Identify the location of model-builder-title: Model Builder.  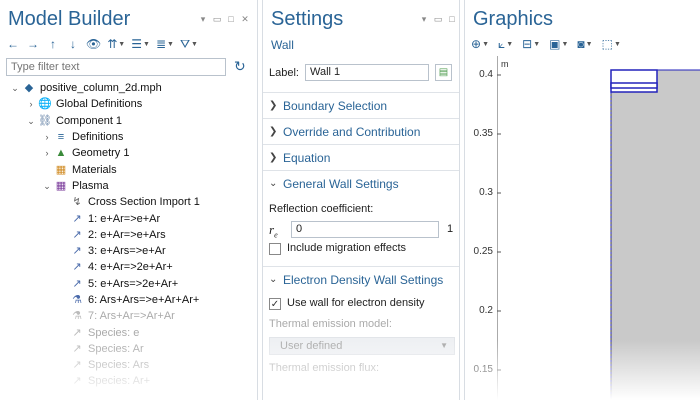
(69, 19).